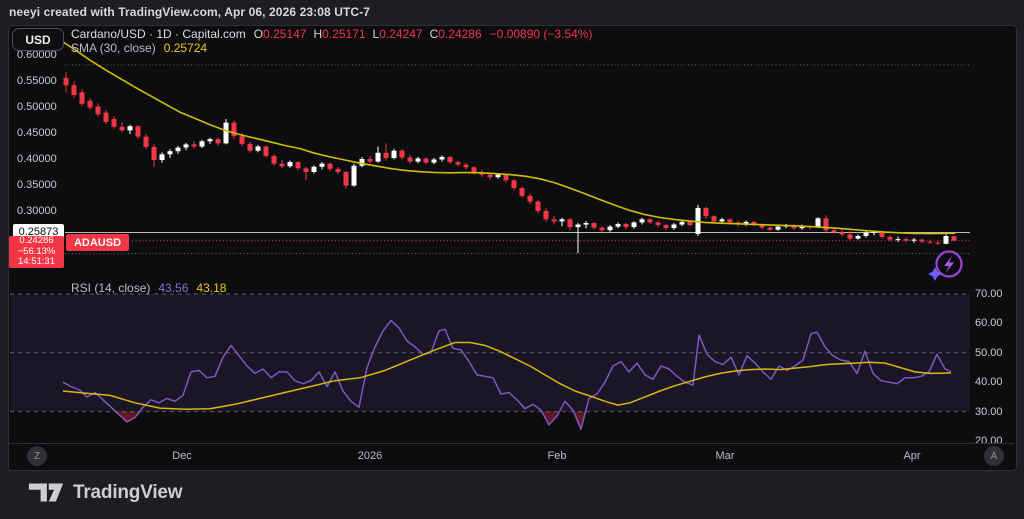  Describe the element at coordinates (182, 456) in the screenshot. I see `time-tick: Dec` at that location.